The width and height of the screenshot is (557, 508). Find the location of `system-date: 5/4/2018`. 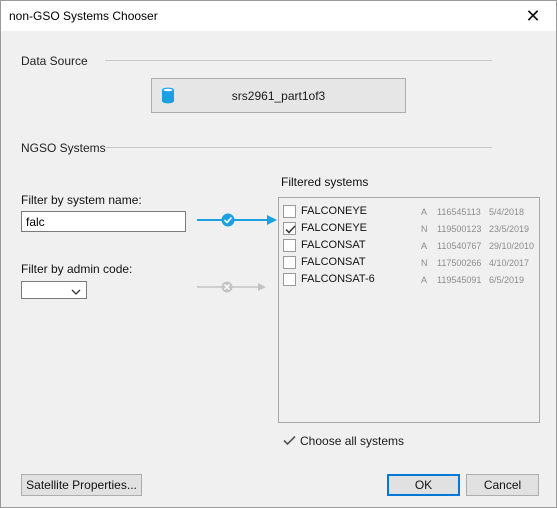

system-date: 5/4/2018 is located at coordinates (507, 212).